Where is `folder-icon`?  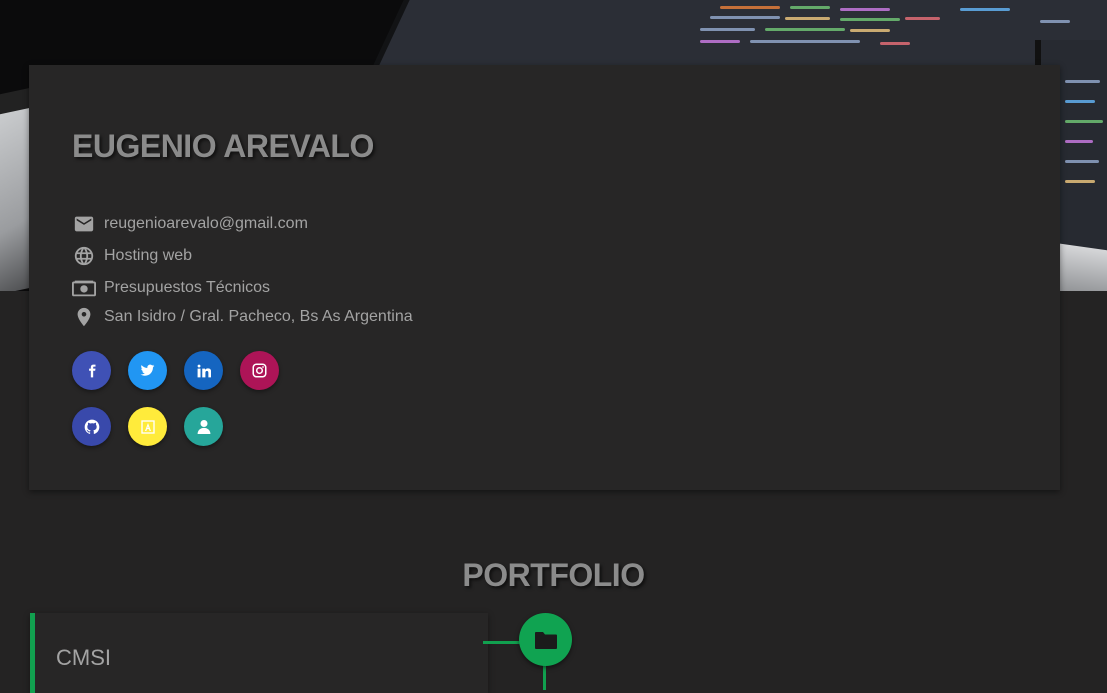
folder-icon is located at coordinates (545, 640).